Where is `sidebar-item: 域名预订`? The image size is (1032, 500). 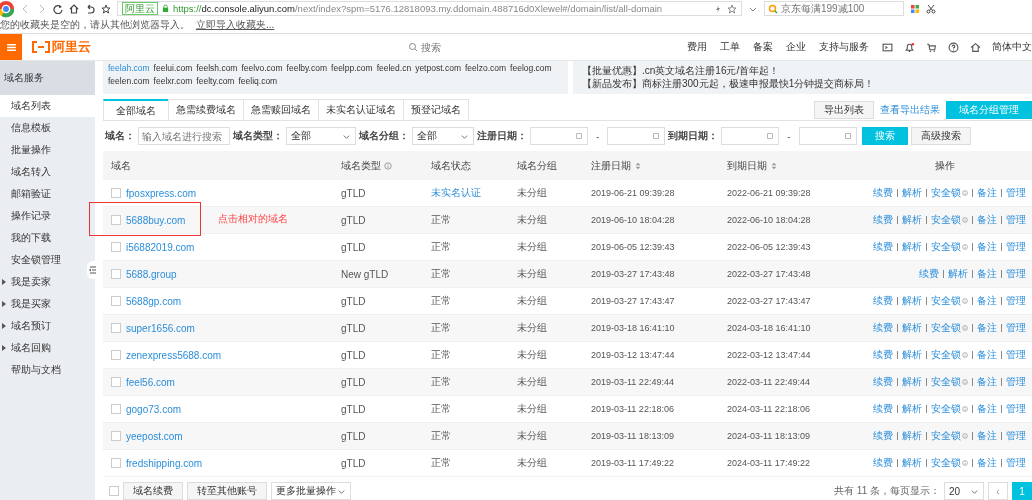
sidebar-item: 域名预订 is located at coordinates (47, 326).